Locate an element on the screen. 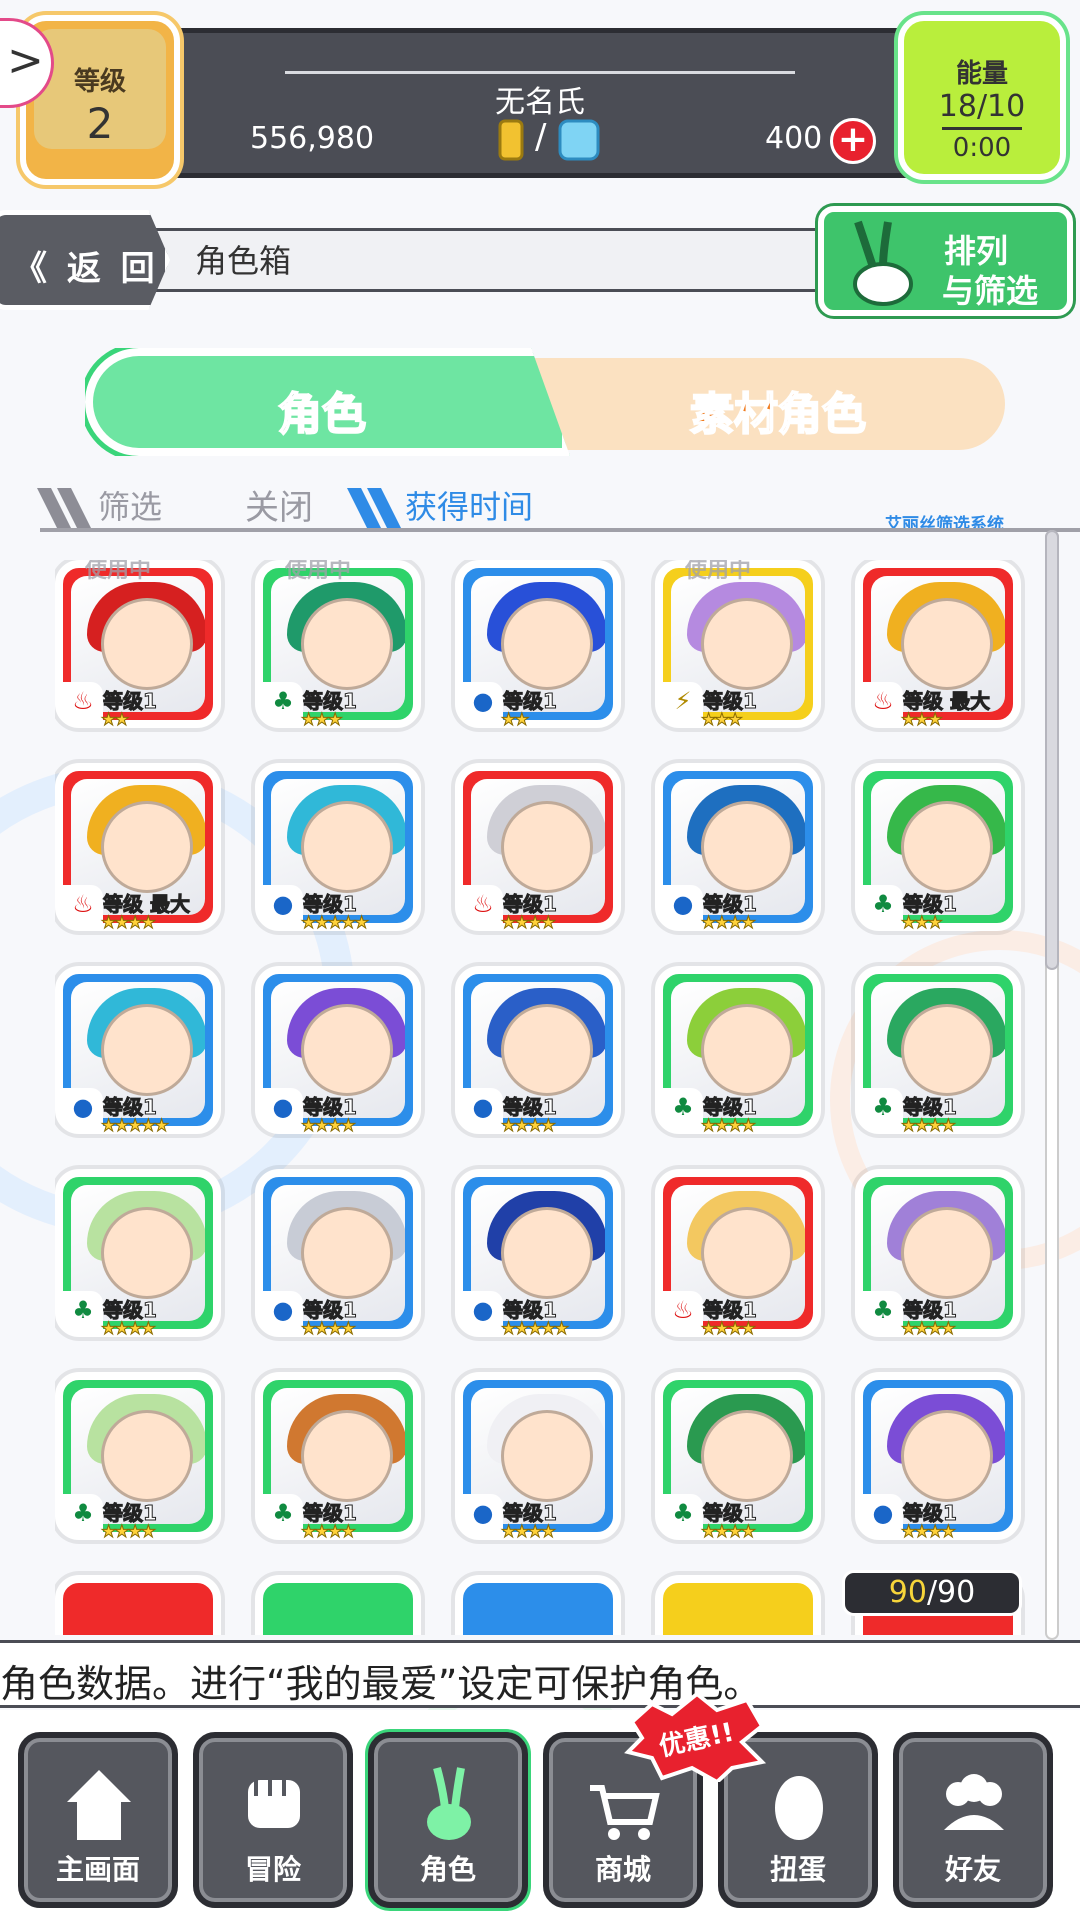  nav-home-label: 主画面 is located at coordinates (97, 1869).